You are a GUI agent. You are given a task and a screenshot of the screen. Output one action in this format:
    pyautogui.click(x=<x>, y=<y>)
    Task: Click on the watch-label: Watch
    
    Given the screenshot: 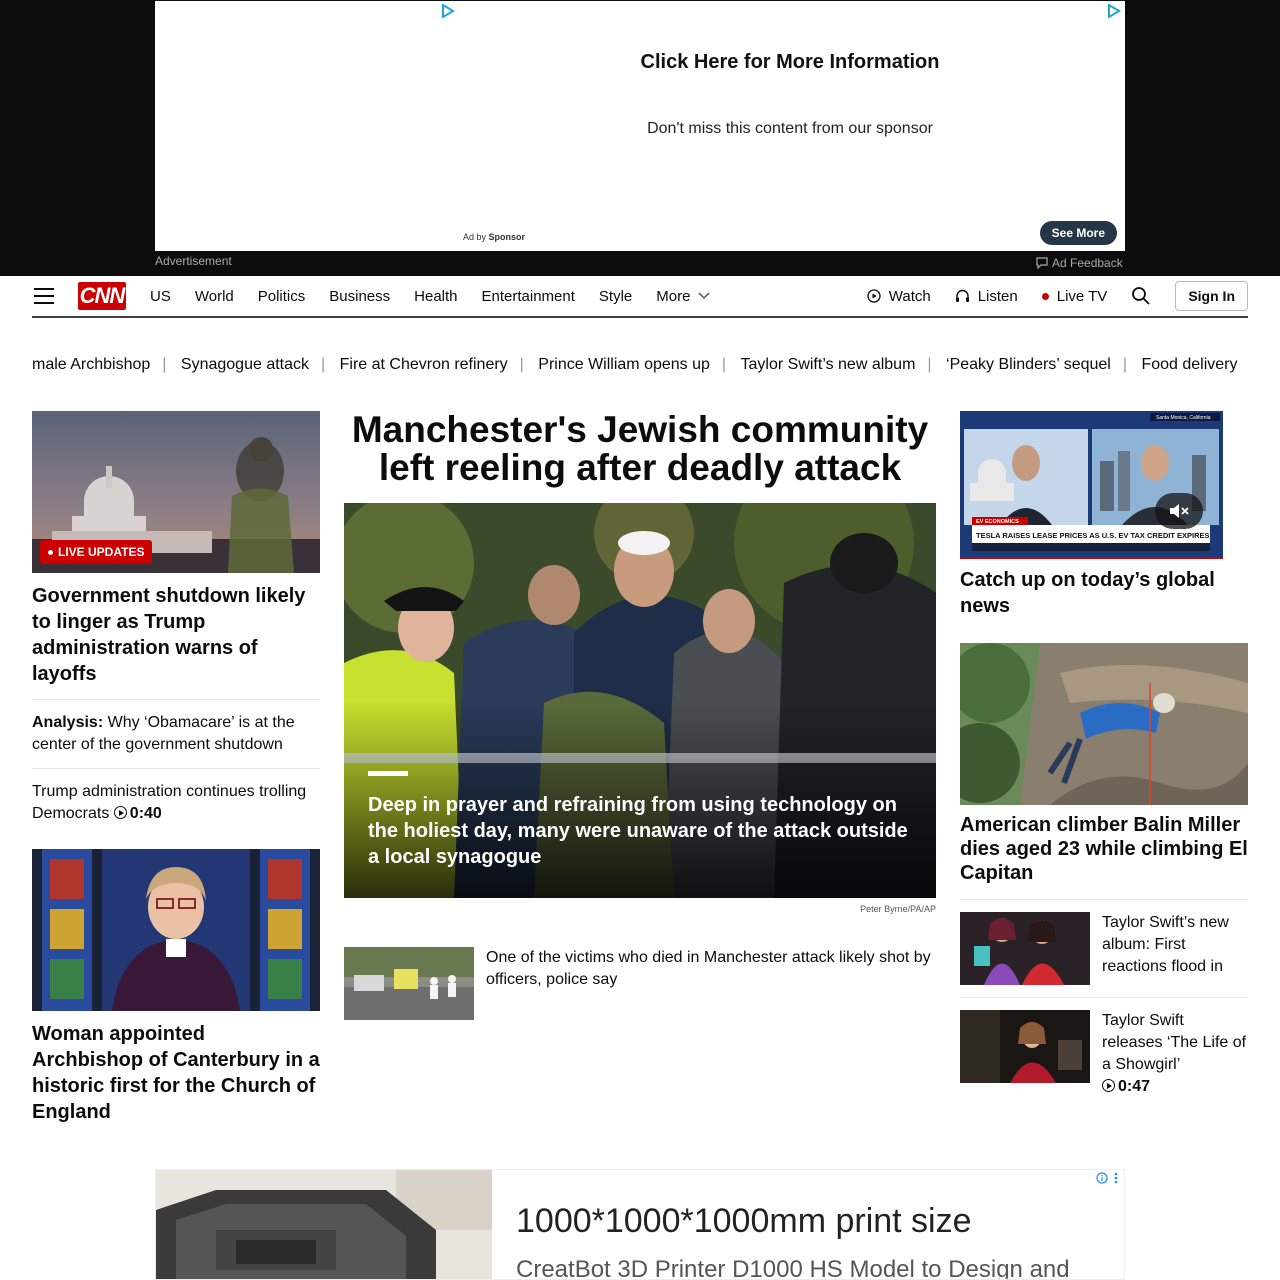 What is the action you would take?
    pyautogui.click(x=909, y=296)
    